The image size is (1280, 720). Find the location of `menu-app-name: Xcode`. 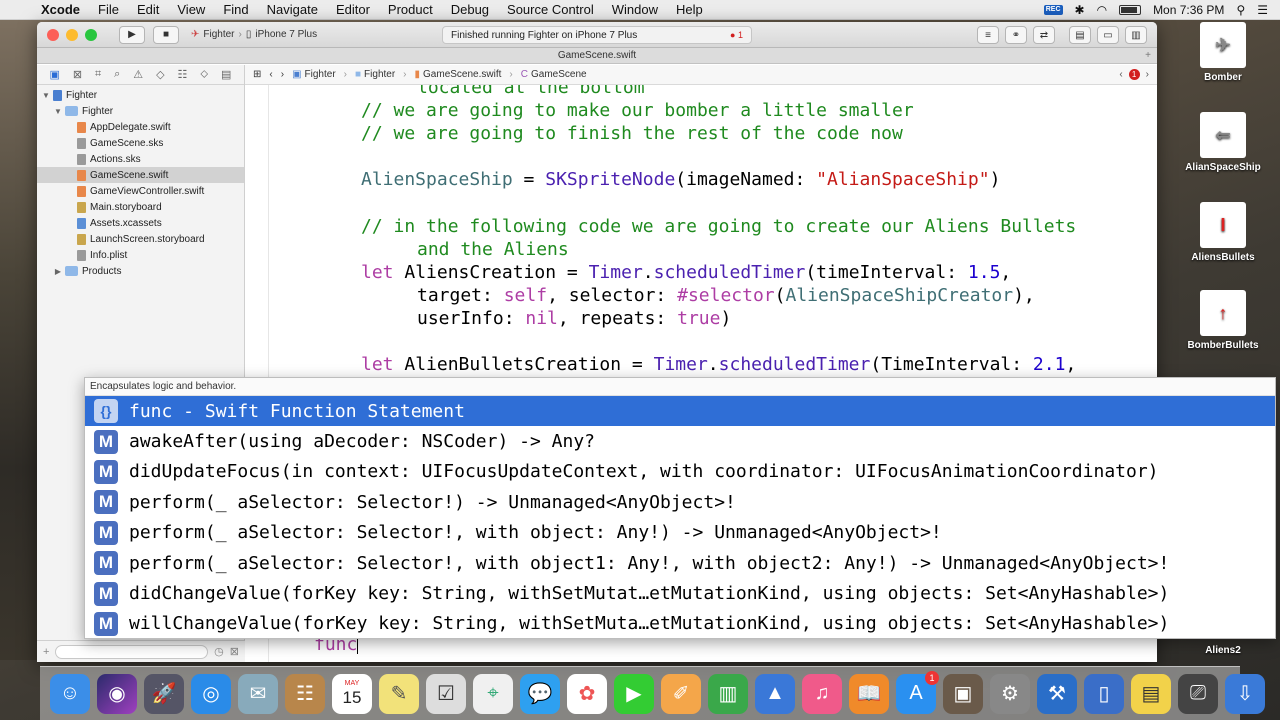

menu-app-name: Xcode is located at coordinates (60, 9).